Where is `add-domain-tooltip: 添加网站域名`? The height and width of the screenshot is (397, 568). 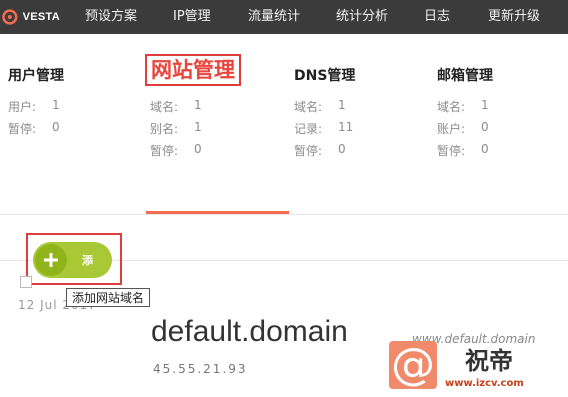 add-domain-tooltip: 添加网站域名 is located at coordinates (108, 297).